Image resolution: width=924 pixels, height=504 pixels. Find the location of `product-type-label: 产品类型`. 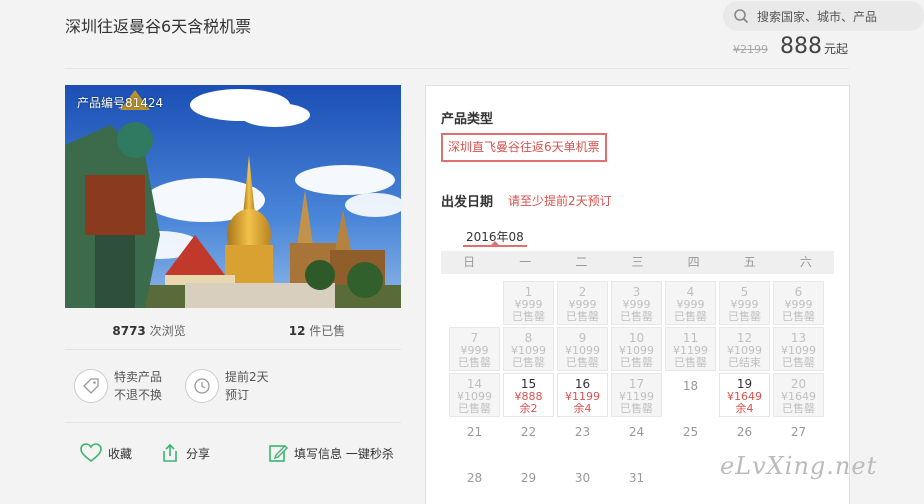

product-type-label: 产品类型 is located at coordinates (467, 119).